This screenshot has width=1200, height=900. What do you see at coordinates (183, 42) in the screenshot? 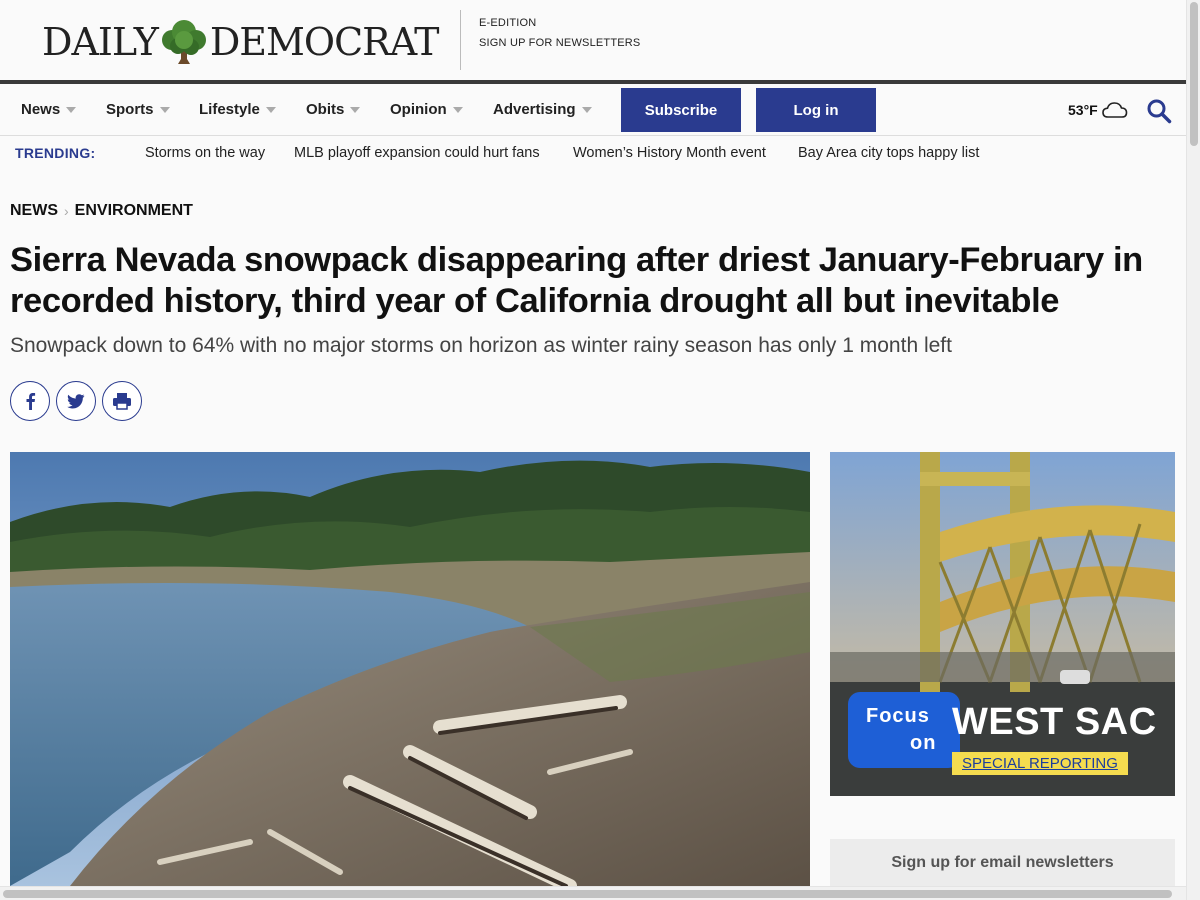
I see `tree-logo-icon` at bounding box center [183, 42].